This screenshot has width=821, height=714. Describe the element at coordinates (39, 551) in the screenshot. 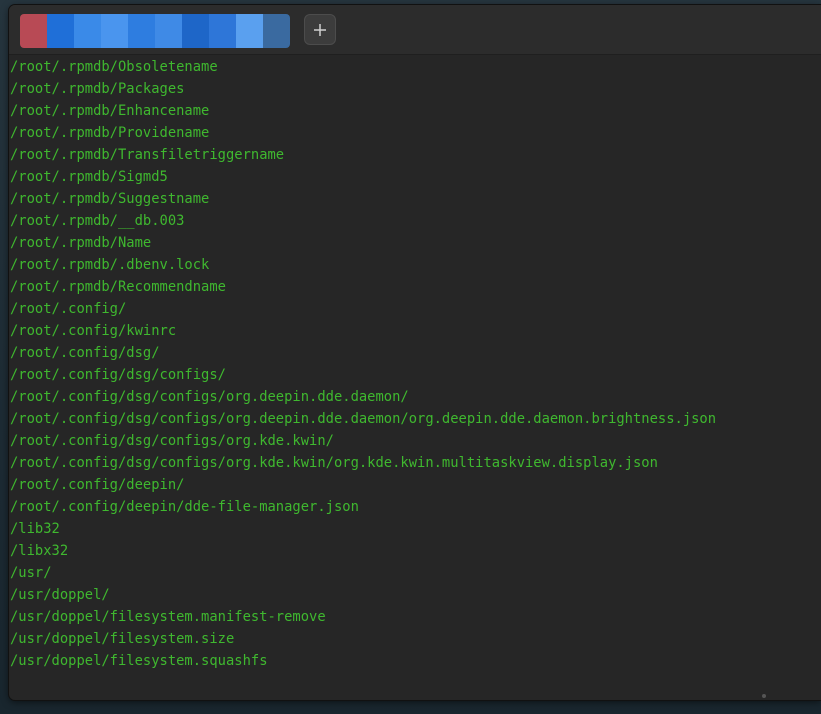

I see `terminal-line: /libx32` at that location.